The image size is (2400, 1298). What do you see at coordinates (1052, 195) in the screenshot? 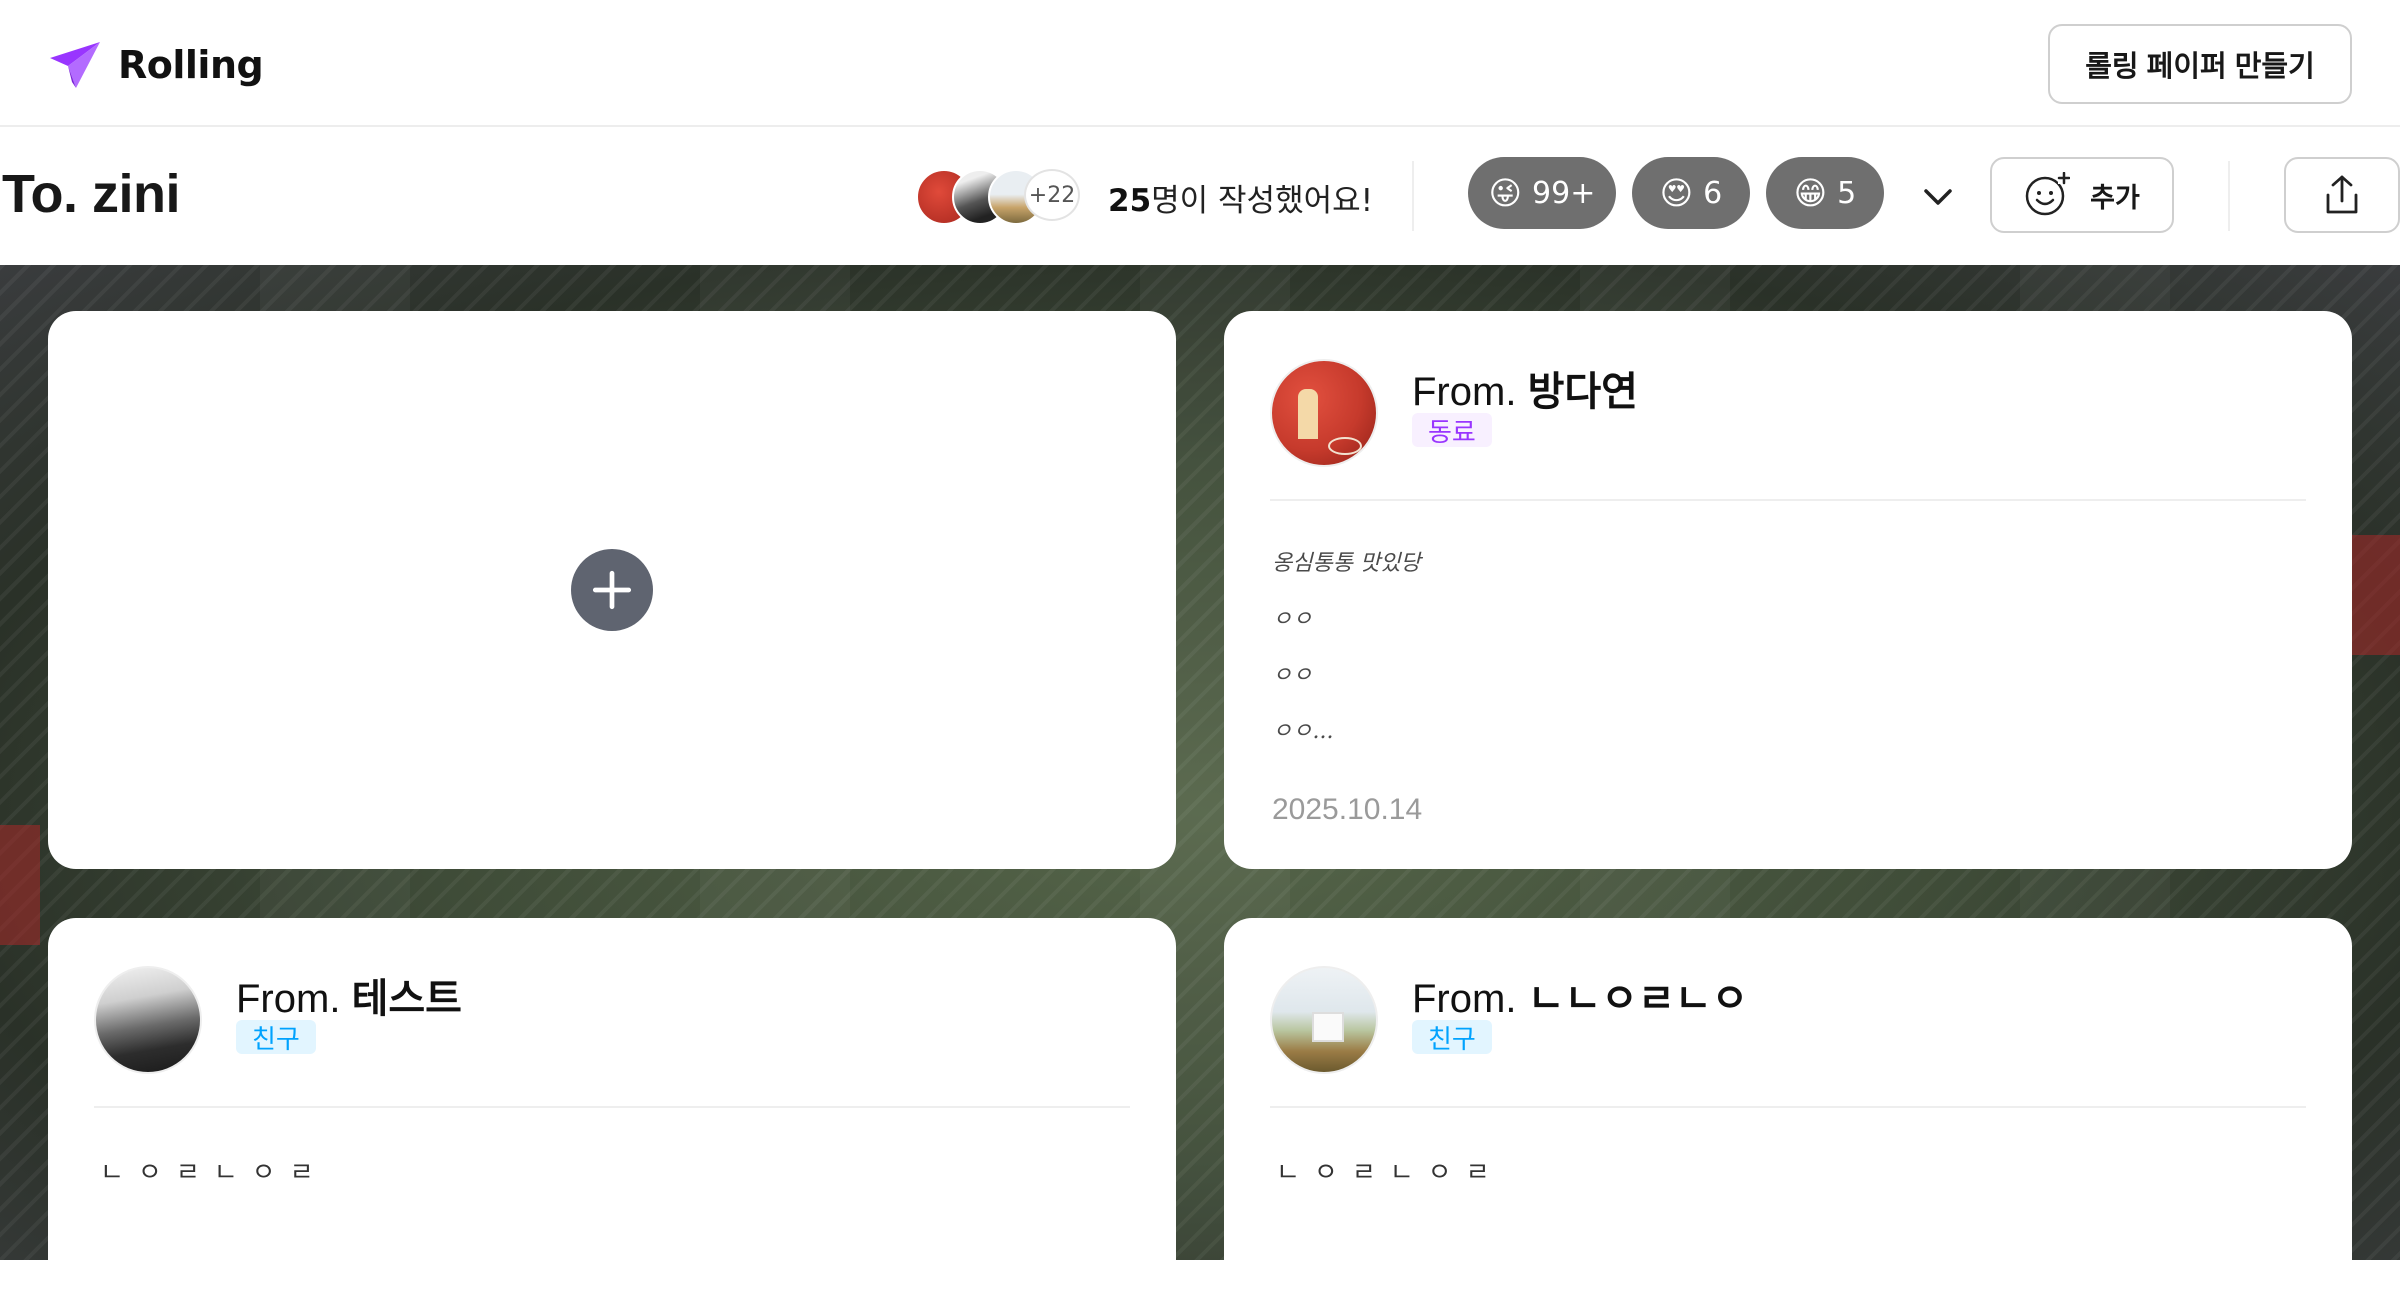
I see `writer-more-count: +22` at bounding box center [1052, 195].